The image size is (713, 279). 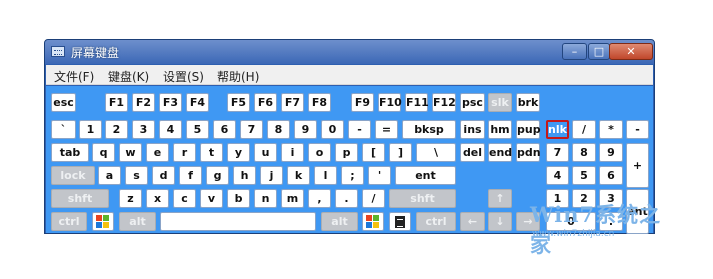 What do you see at coordinates (557, 175) in the screenshot?
I see `key-numpad-4: 4` at bounding box center [557, 175].